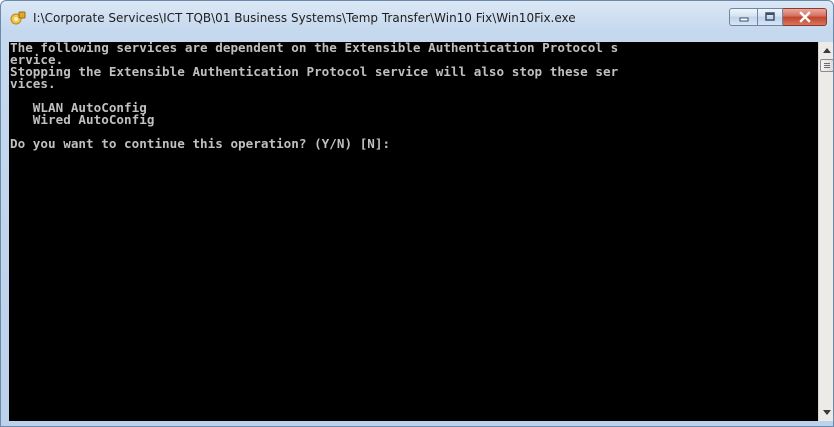 The height and width of the screenshot is (427, 834). I want to click on vertical-scrollbar, so click(825, 231).